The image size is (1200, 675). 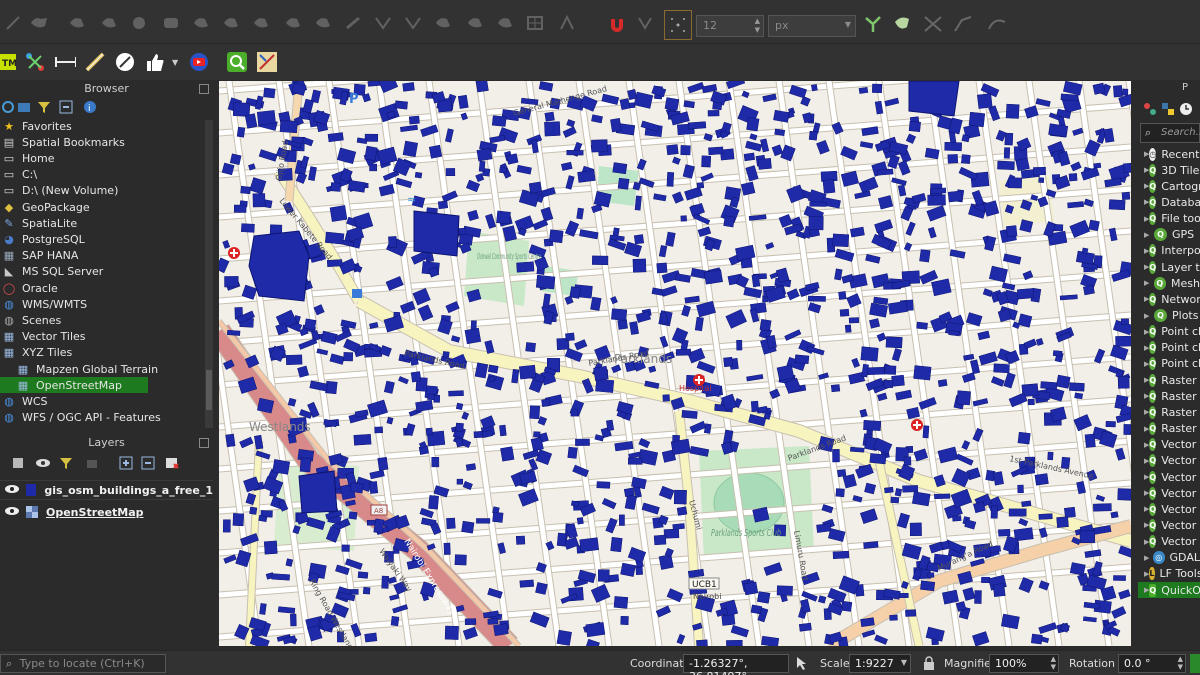 What do you see at coordinates (997, 24) in the screenshot?
I see `shape-digitizing-icon` at bounding box center [997, 24].